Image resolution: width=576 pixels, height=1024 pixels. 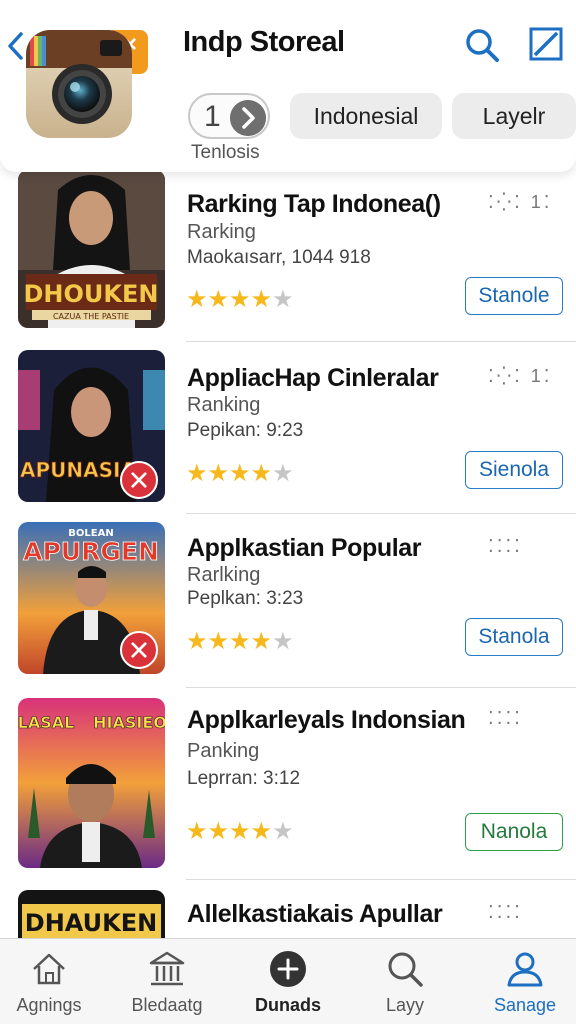 What do you see at coordinates (91, 923) in the screenshot?
I see `thumb-title-text: DHAUKEN` at bounding box center [91, 923].